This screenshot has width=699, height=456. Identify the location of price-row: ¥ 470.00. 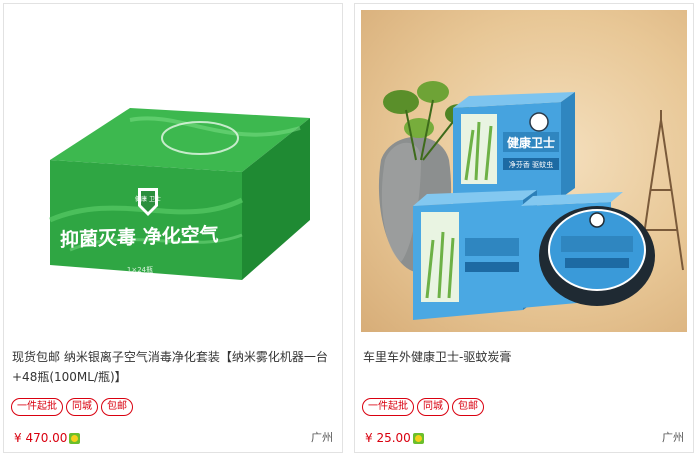
(47, 438).